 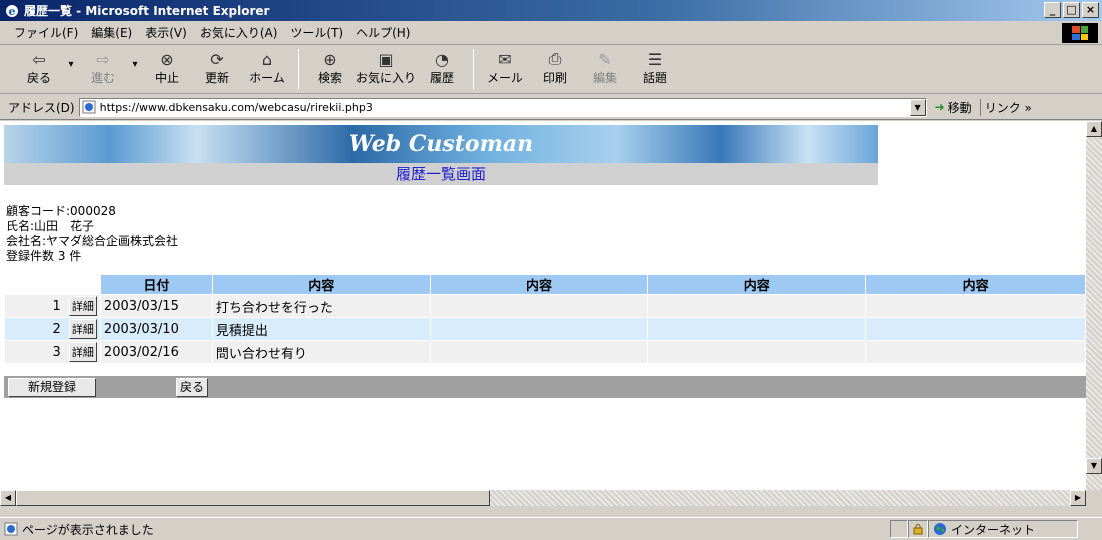 I want to click on close-button: ×, so click(x=1090, y=10).